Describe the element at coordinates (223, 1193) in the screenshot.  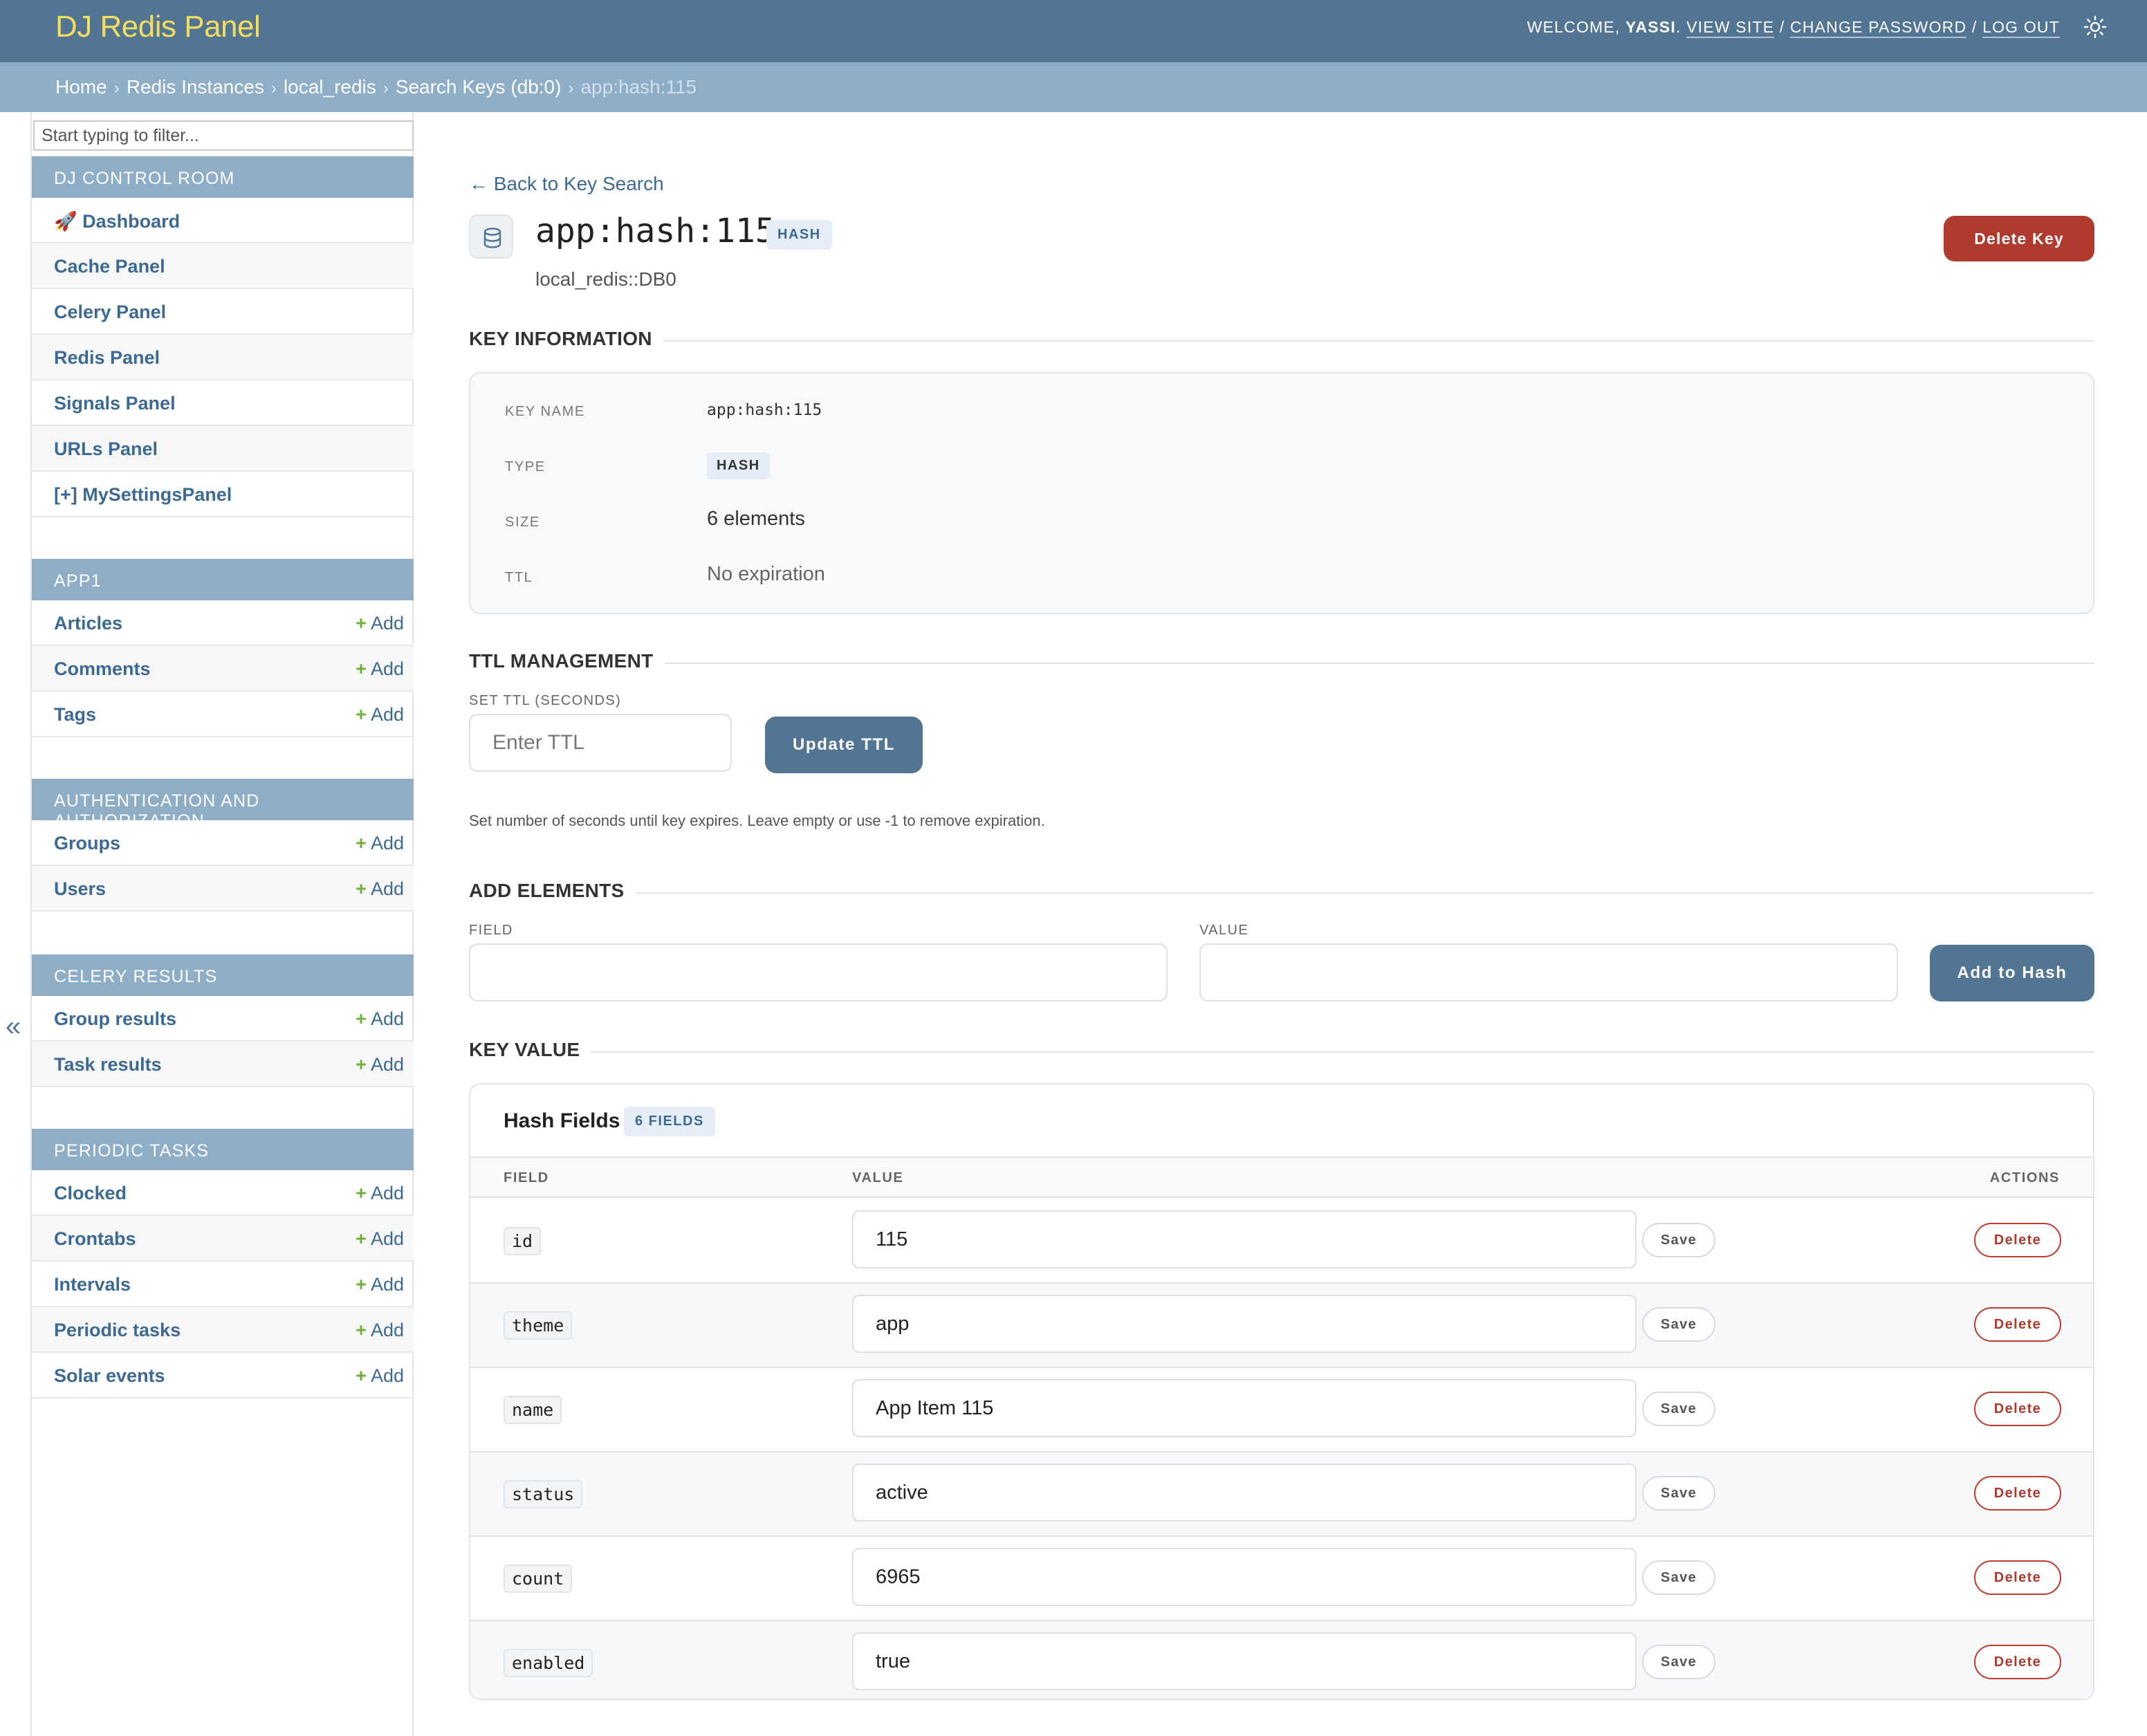
I see `sidebar-item-clocked: Clocked + Add` at that location.